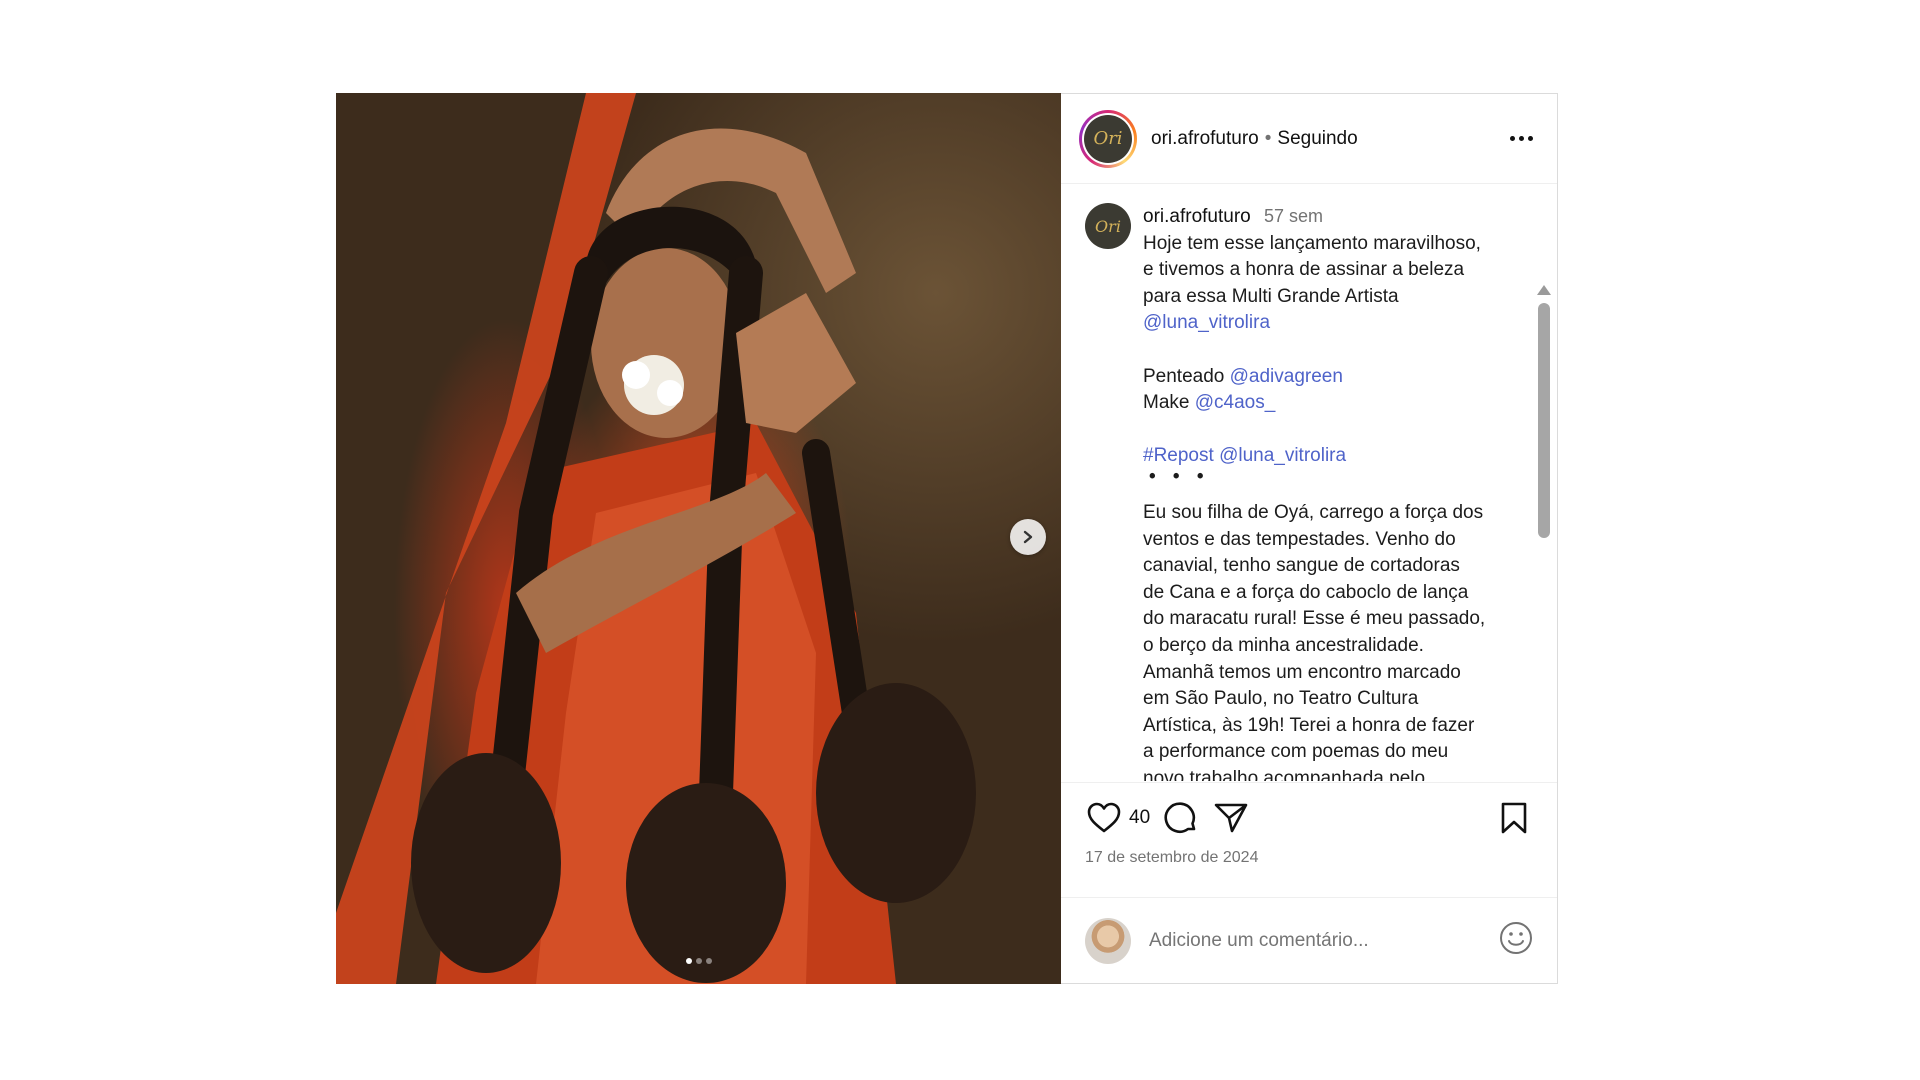  I want to click on mention-link: @adivagreen, so click(1286, 376).